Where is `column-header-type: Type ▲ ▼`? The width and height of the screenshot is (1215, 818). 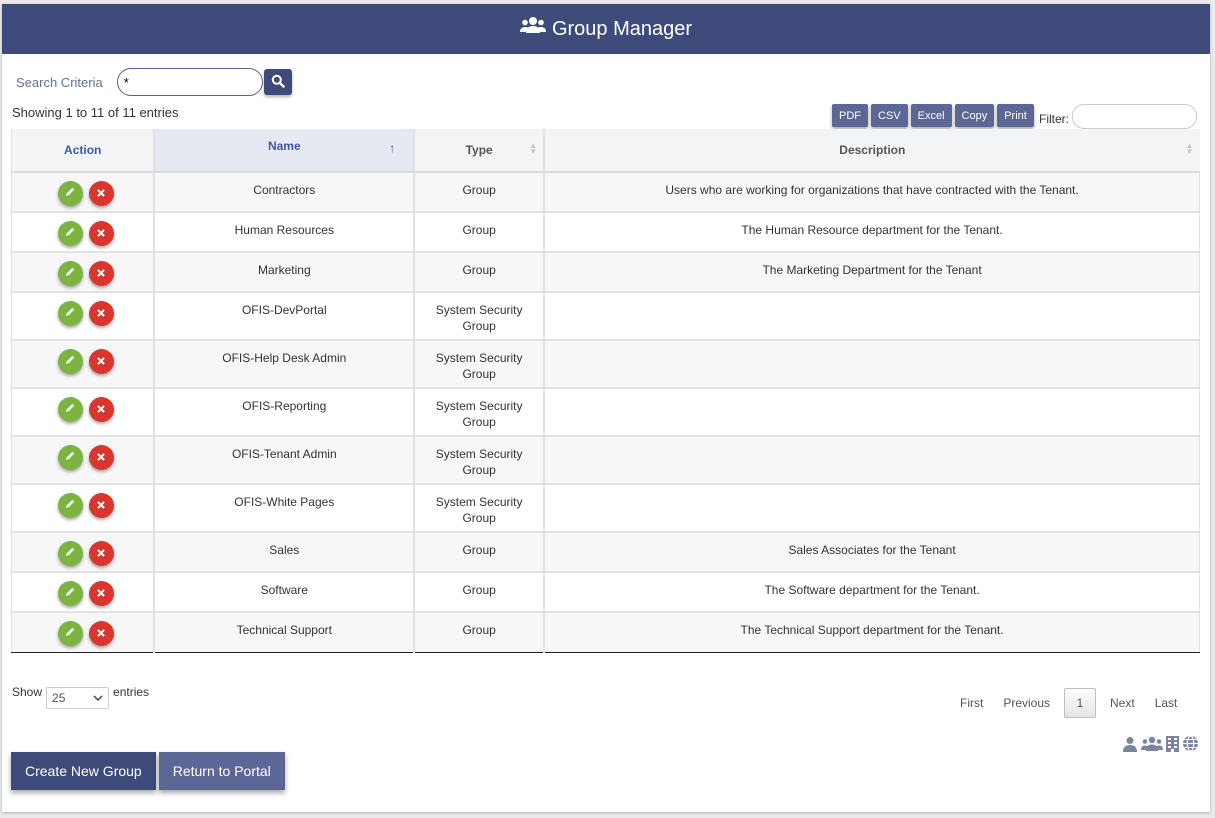 column-header-type: Type ▲ ▼ is located at coordinates (479, 151).